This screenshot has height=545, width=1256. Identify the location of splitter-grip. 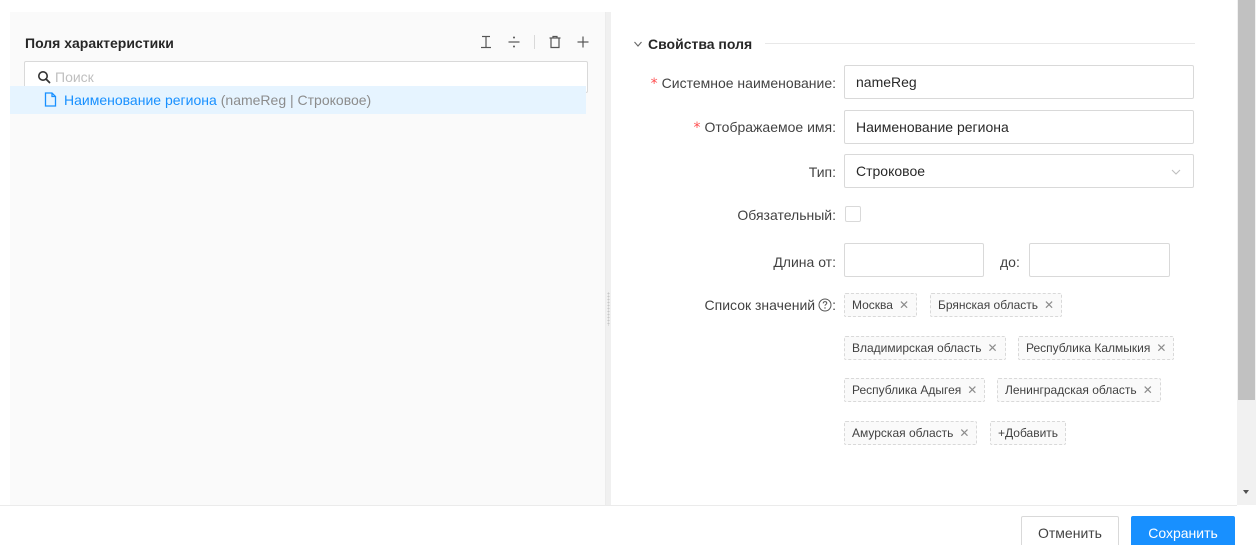
(608, 309).